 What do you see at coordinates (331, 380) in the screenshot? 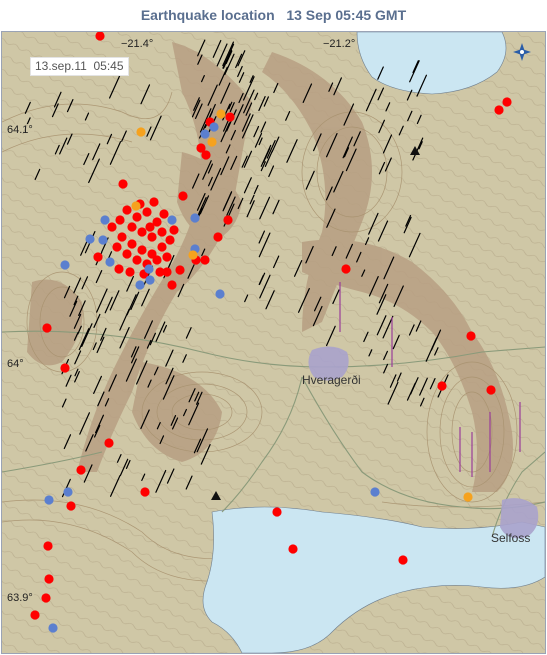
I see `town-label-hveragerdi: Hveragerði` at bounding box center [331, 380].